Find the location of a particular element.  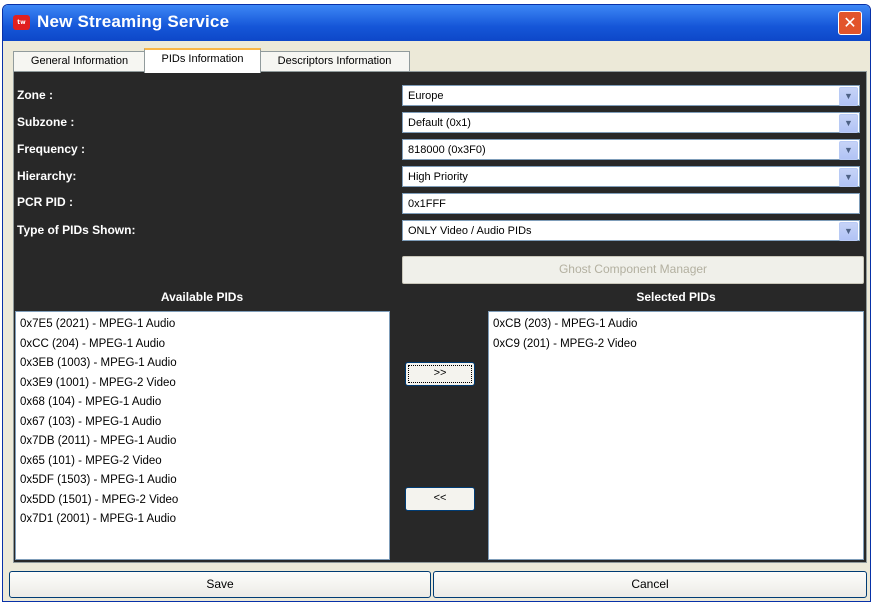

pid-type-label: Type of PIDs Shown: is located at coordinates (76, 230).